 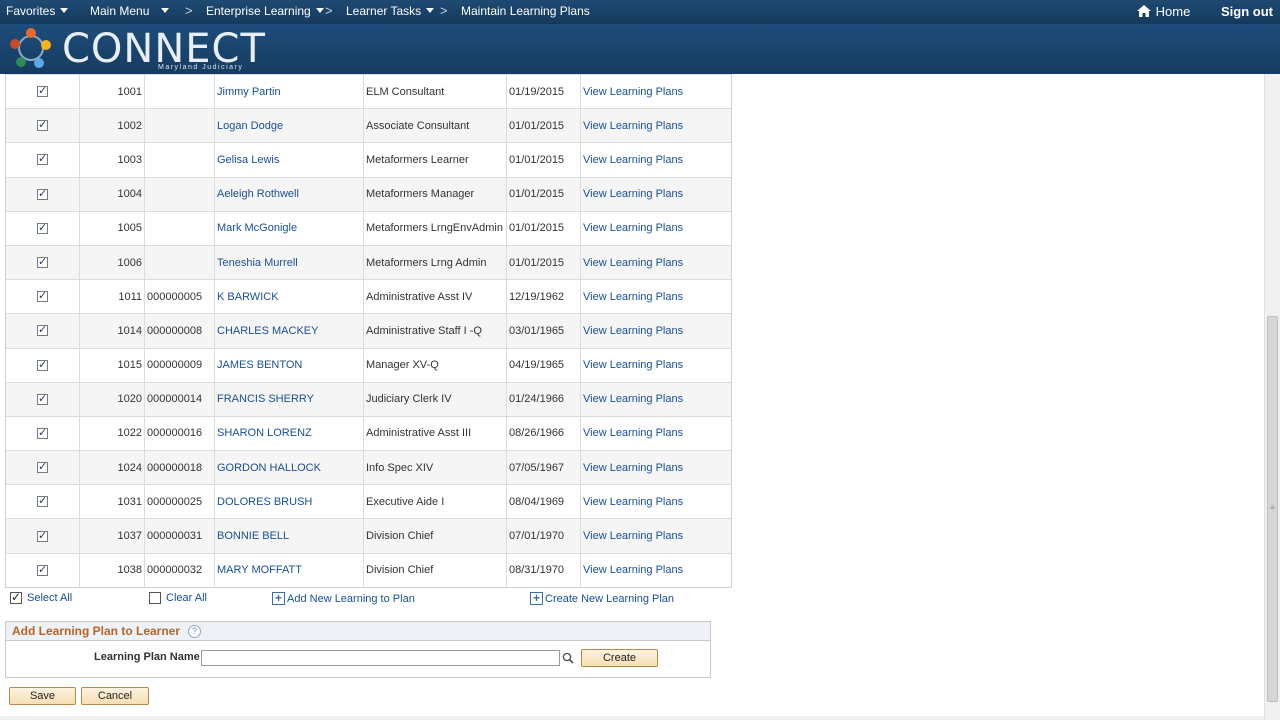 I want to click on lookup-search-icon, so click(x=568, y=658).